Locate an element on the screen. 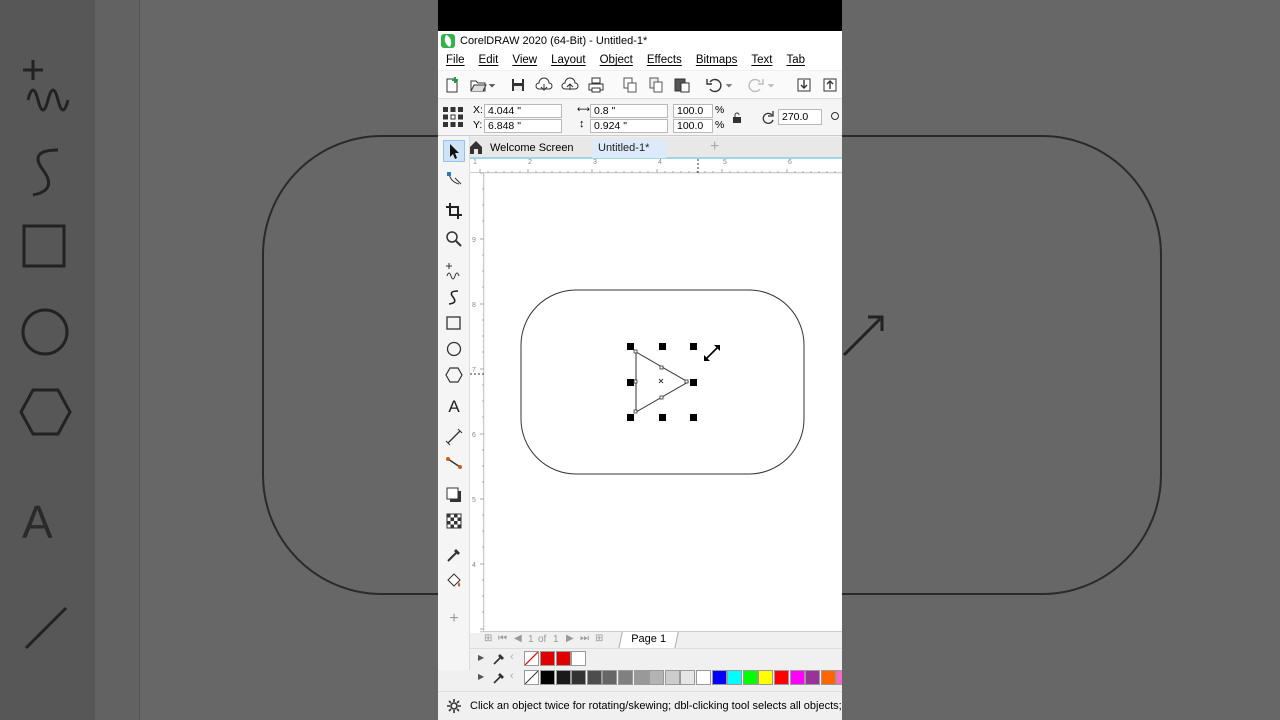 The width and height of the screenshot is (1280, 720). width-field: 0.8 " is located at coordinates (629, 111).